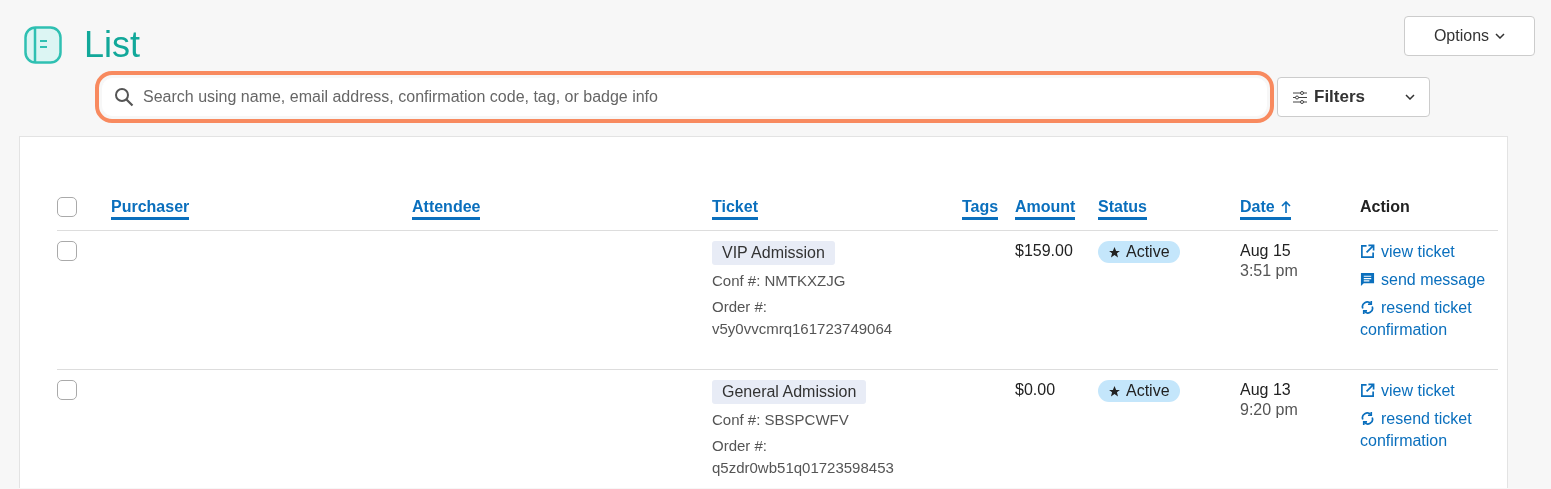 Image resolution: width=1551 pixels, height=489 pixels. Describe the element at coordinates (1353, 97) in the screenshot. I see `filters-button: Filters` at that location.